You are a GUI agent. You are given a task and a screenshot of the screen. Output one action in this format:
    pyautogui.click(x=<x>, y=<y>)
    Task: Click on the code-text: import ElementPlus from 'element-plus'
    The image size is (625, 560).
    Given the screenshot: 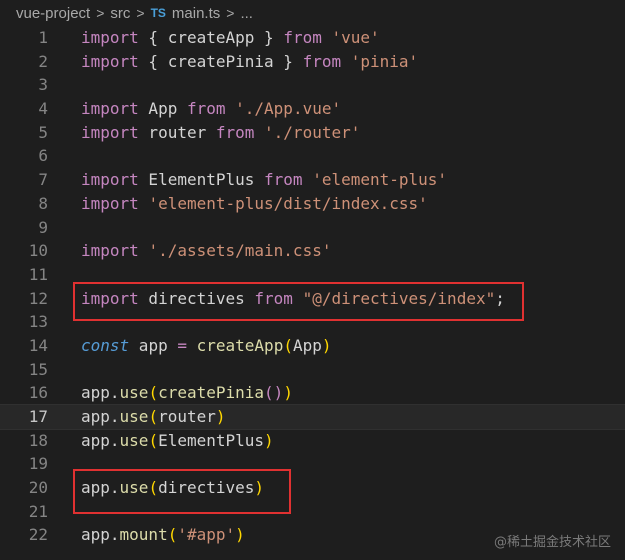 What is the action you would take?
    pyautogui.click(x=264, y=180)
    